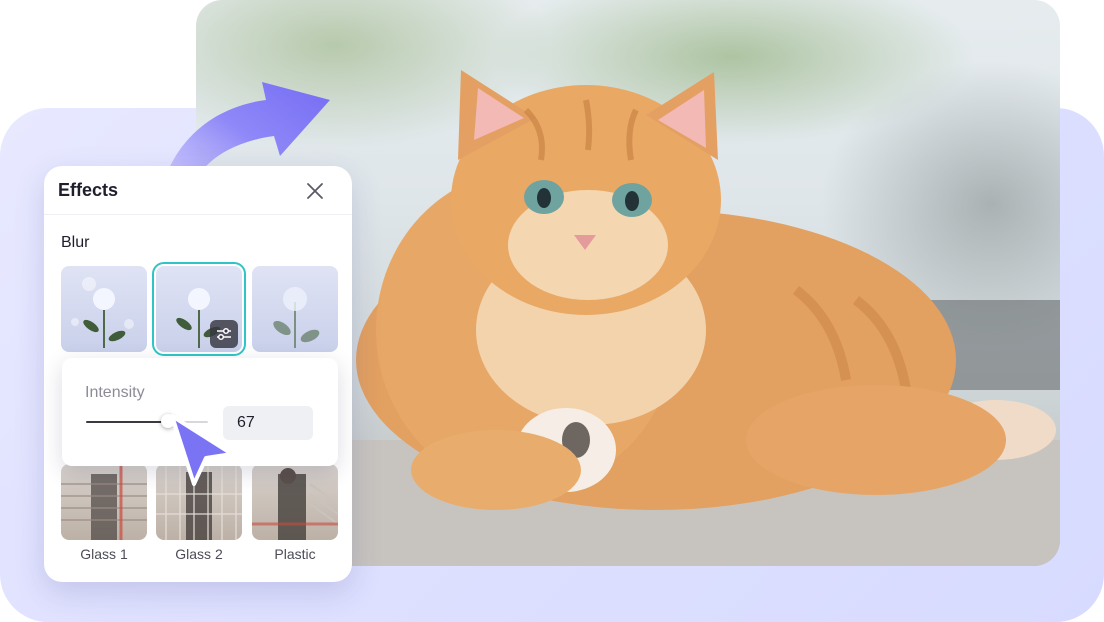  I want to click on close-icon, so click(315, 191).